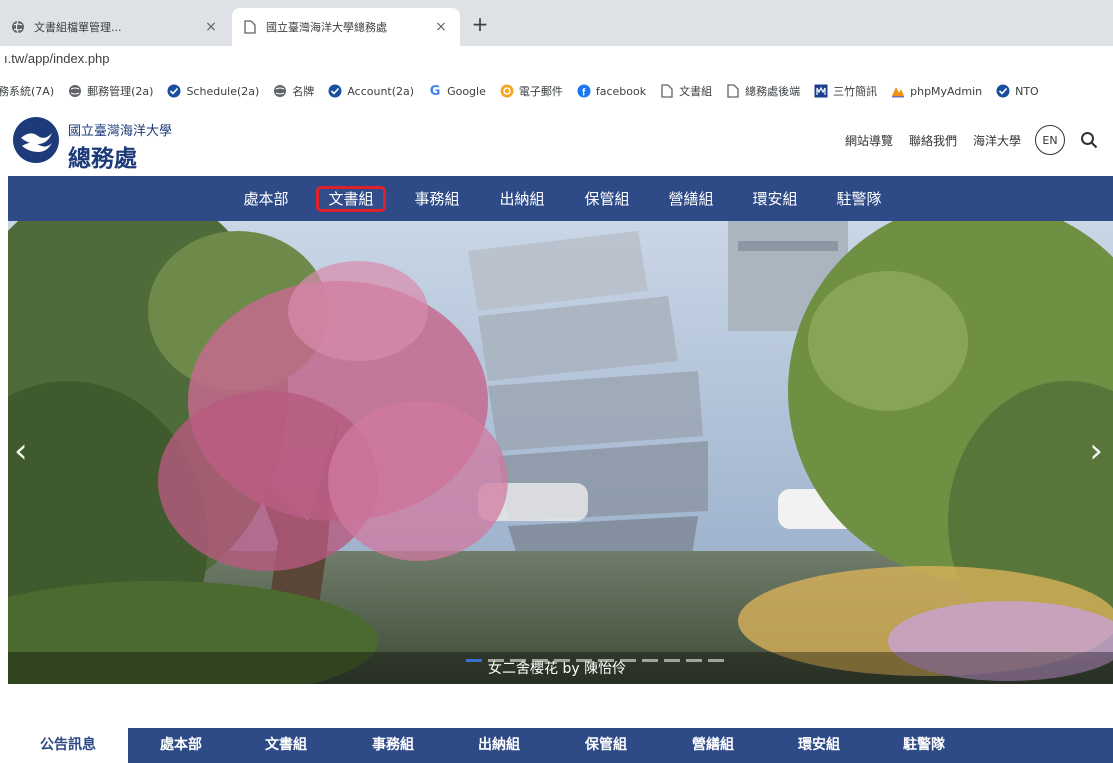 The width and height of the screenshot is (1113, 763). I want to click on mail-icon, so click(507, 91).